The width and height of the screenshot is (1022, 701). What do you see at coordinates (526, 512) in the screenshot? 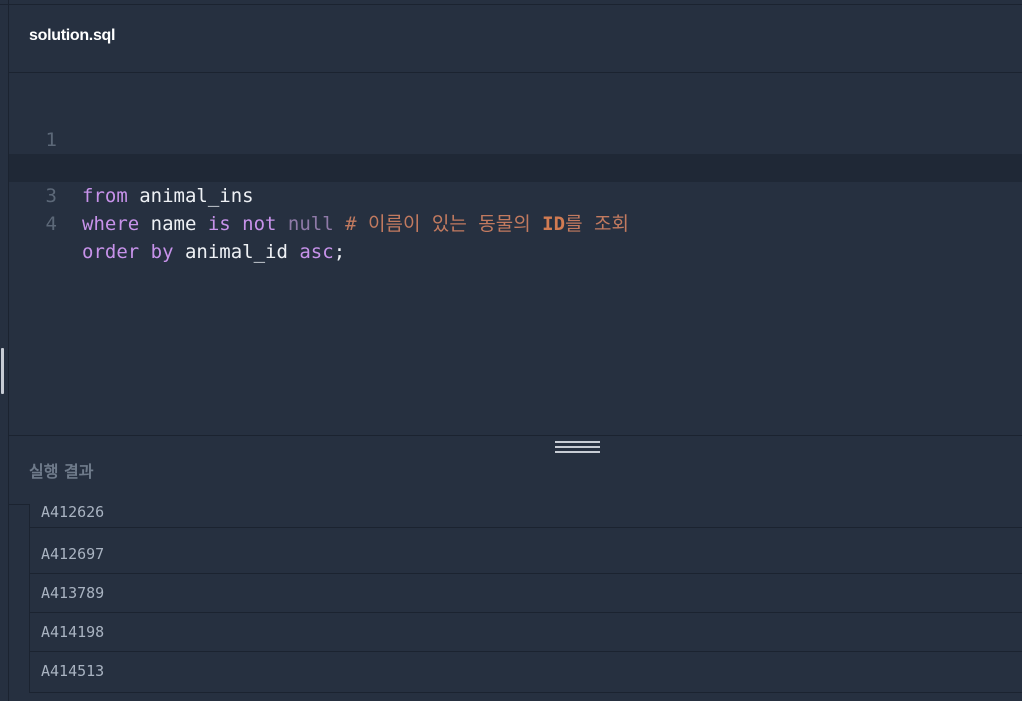
I see `table-row: A412626` at bounding box center [526, 512].